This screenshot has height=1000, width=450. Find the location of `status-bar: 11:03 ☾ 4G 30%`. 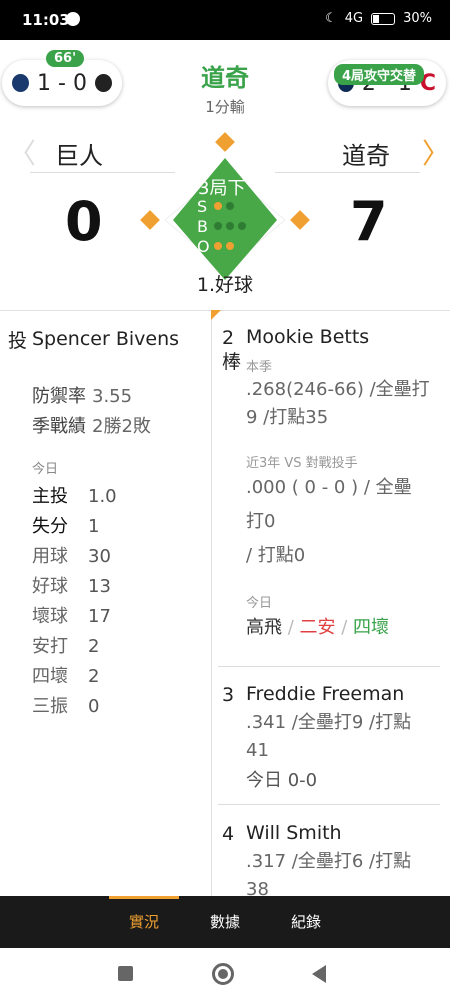

status-bar: 11:03 ☾ 4G 30% is located at coordinates (225, 20).